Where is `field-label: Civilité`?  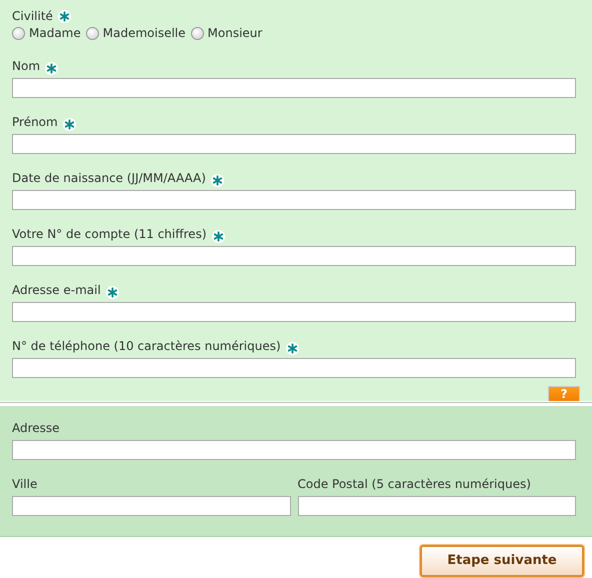 field-label: Civilité is located at coordinates (32, 16).